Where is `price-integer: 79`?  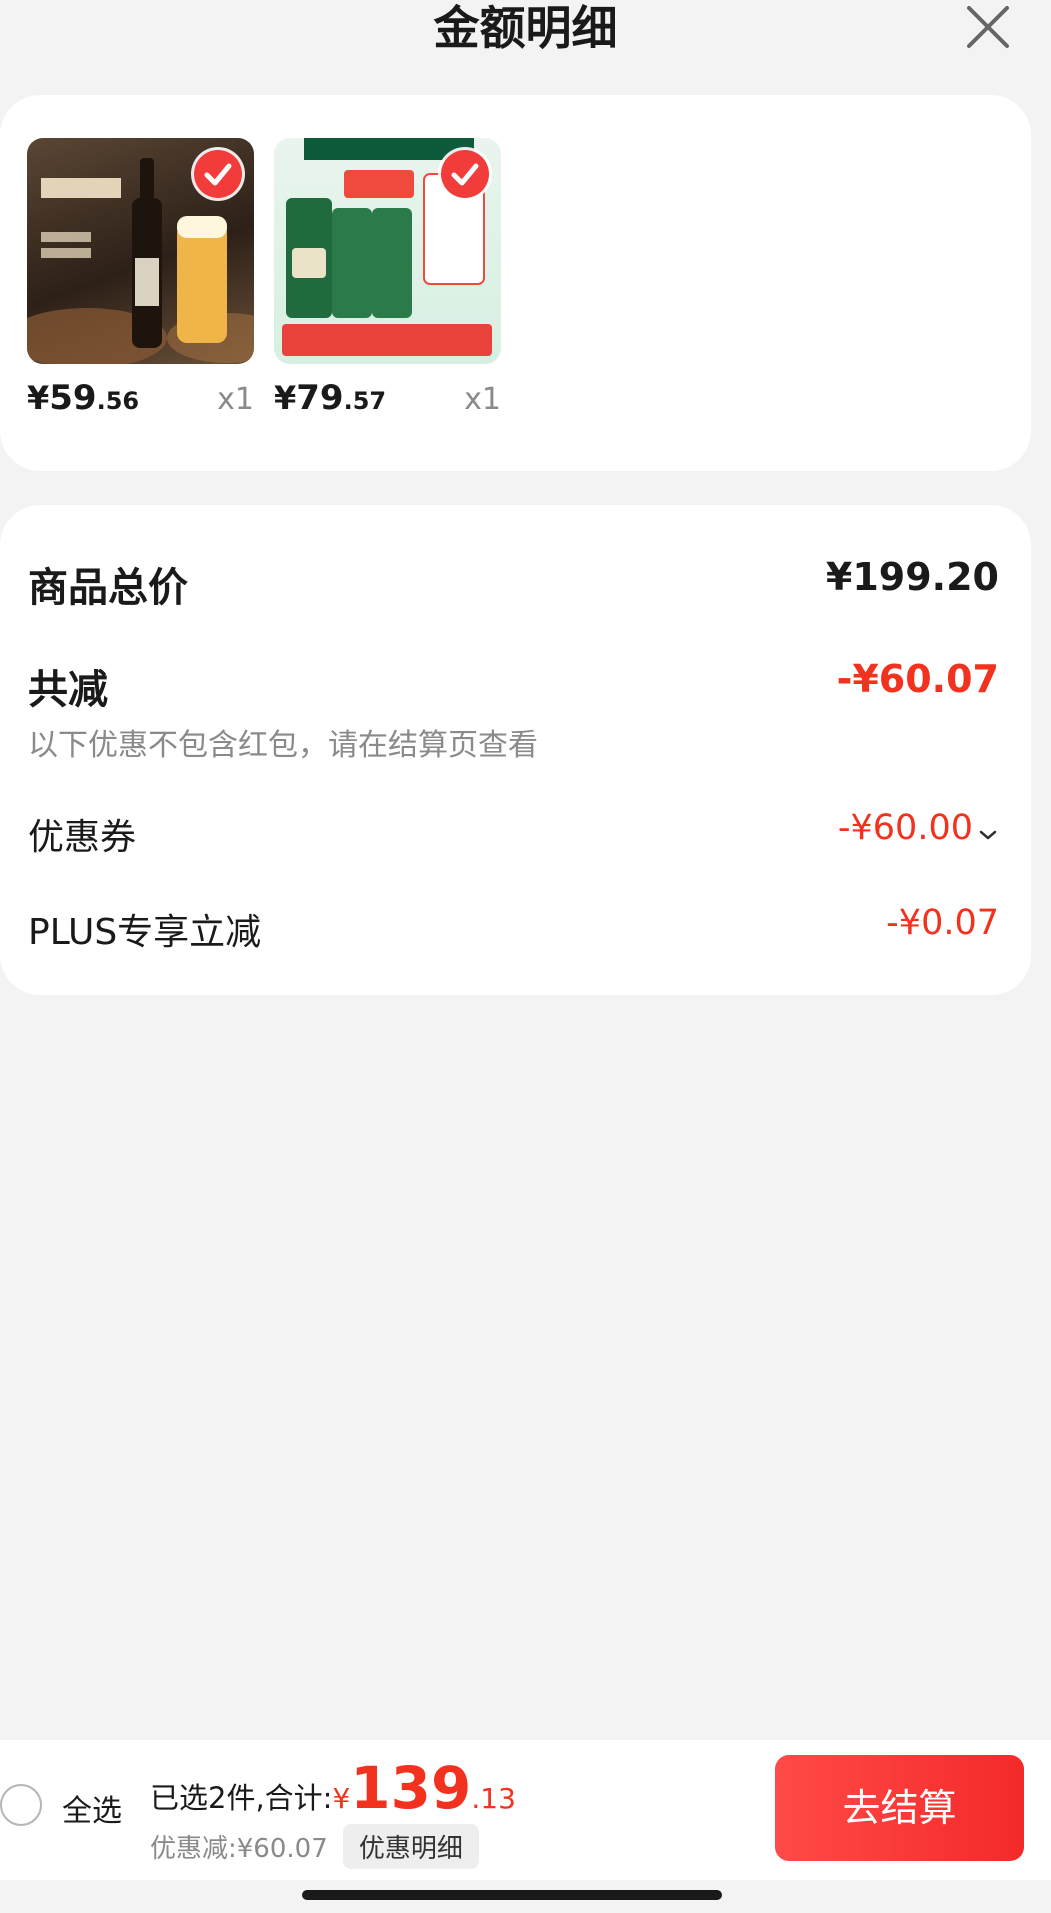 price-integer: 79 is located at coordinates (320, 398).